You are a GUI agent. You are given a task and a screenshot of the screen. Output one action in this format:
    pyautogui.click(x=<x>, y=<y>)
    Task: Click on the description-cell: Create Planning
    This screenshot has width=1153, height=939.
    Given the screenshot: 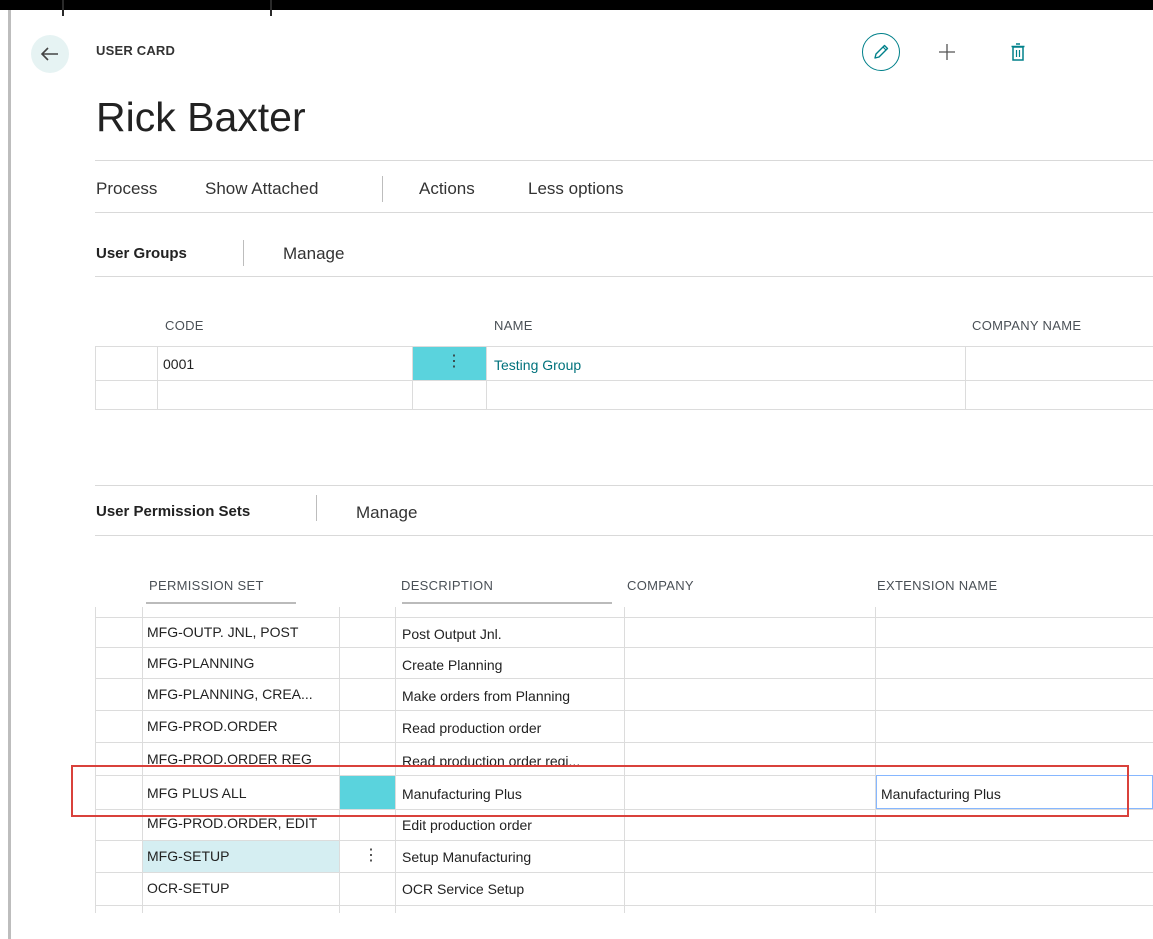 What is the action you would take?
    pyautogui.click(x=512, y=665)
    